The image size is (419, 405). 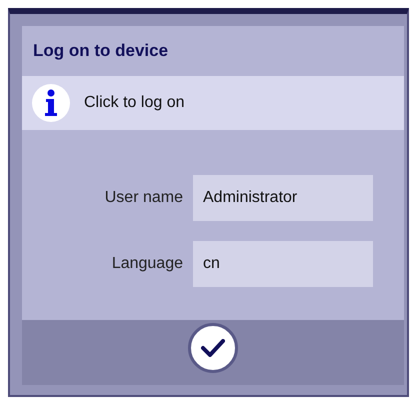 I want to click on input-field: cn, so click(x=283, y=264).